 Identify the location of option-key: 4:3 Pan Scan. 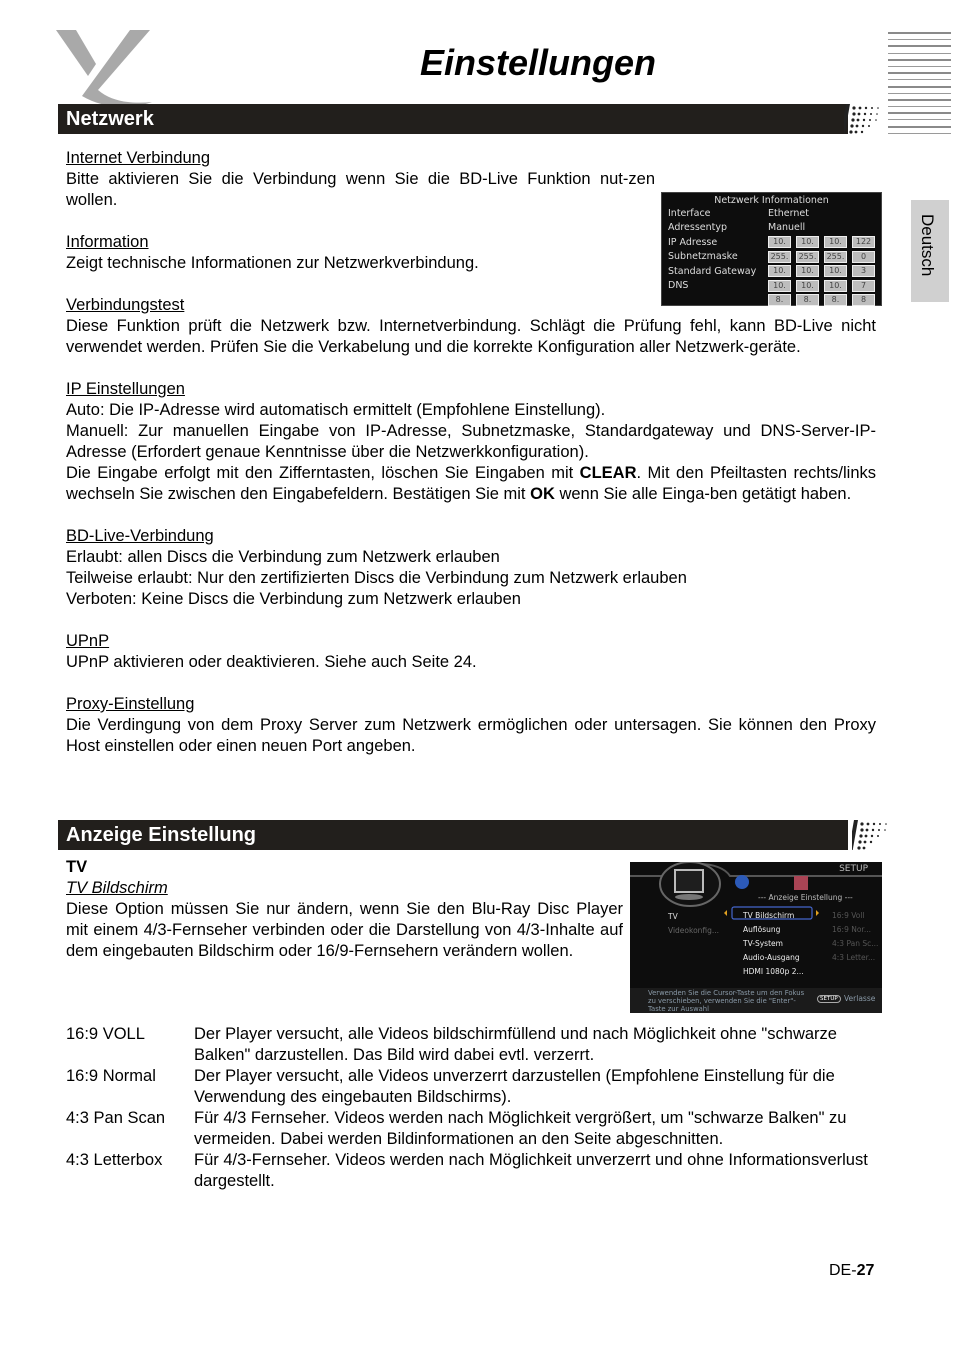
(116, 1118).